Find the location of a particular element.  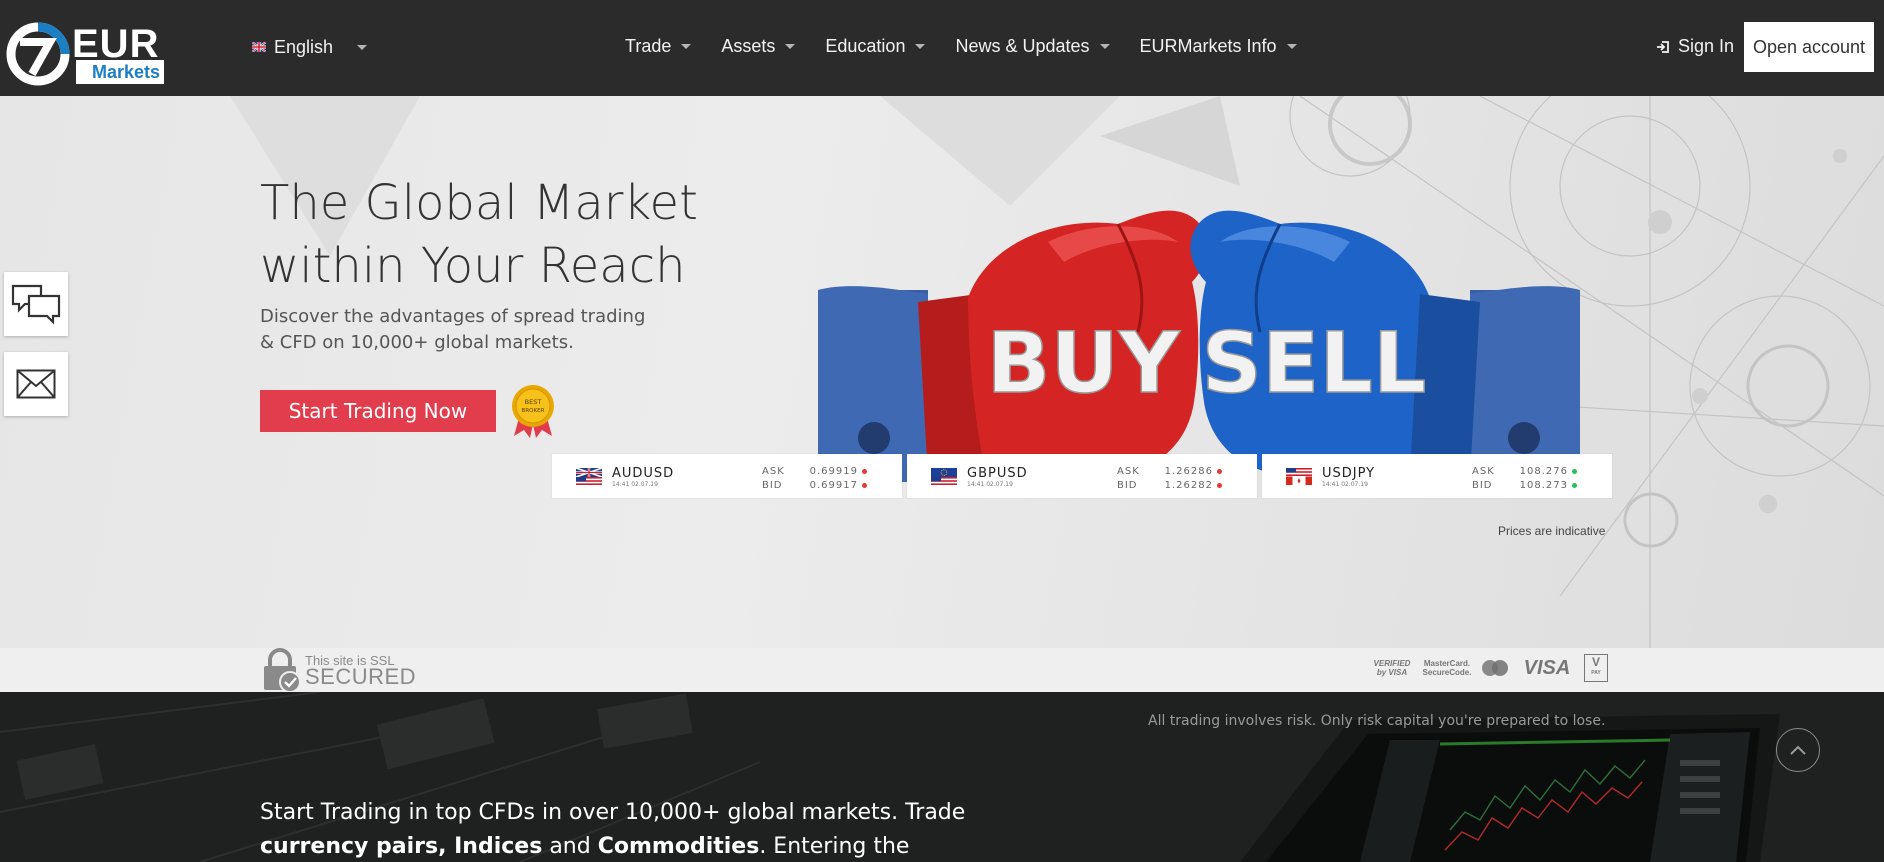

live-chat-button is located at coordinates (36, 304).